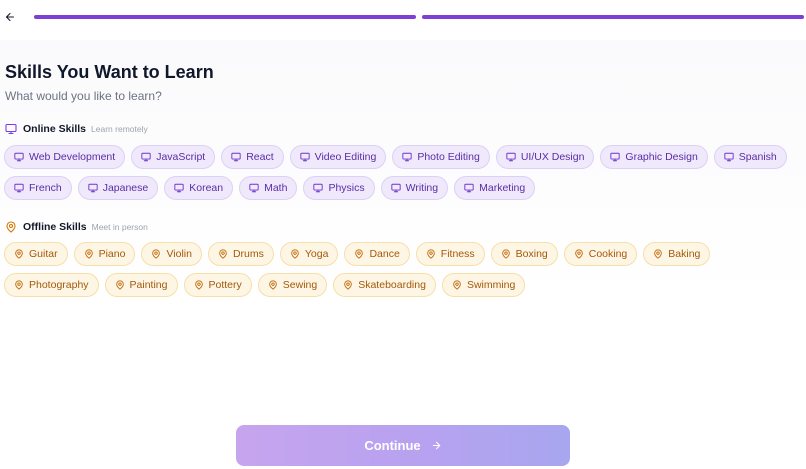 The height and width of the screenshot is (469, 806). I want to click on offline-skill-chip: Cooking, so click(600, 254).